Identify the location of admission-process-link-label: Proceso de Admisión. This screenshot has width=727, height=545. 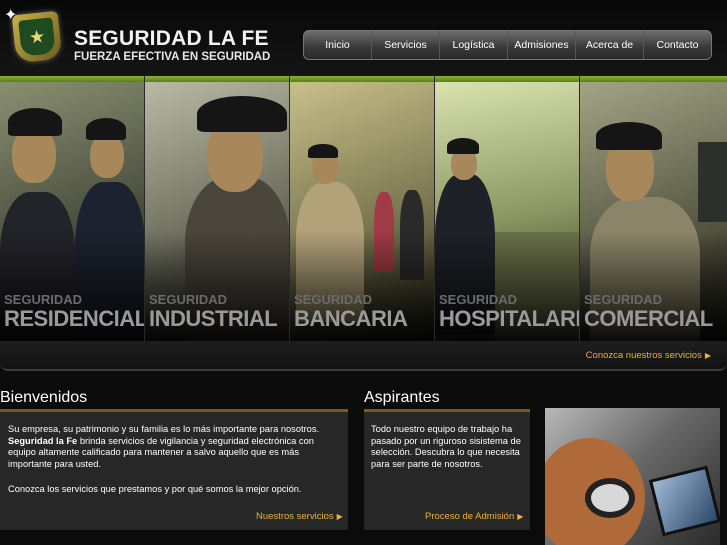
(470, 516).